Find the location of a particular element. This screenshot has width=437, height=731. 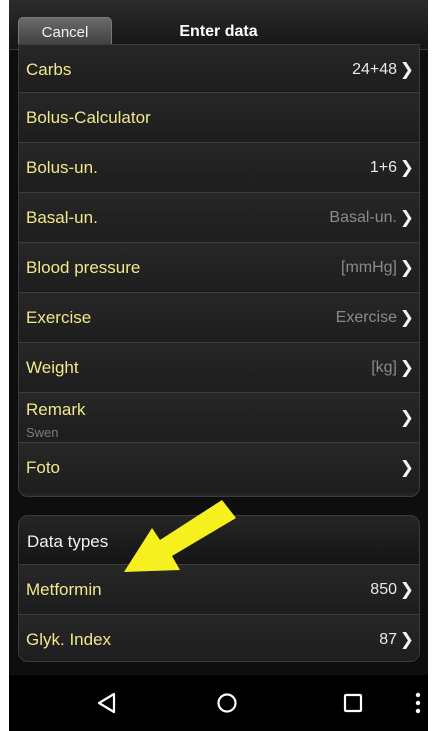

top-bar: Cancel Enter data is located at coordinates (218, 25).